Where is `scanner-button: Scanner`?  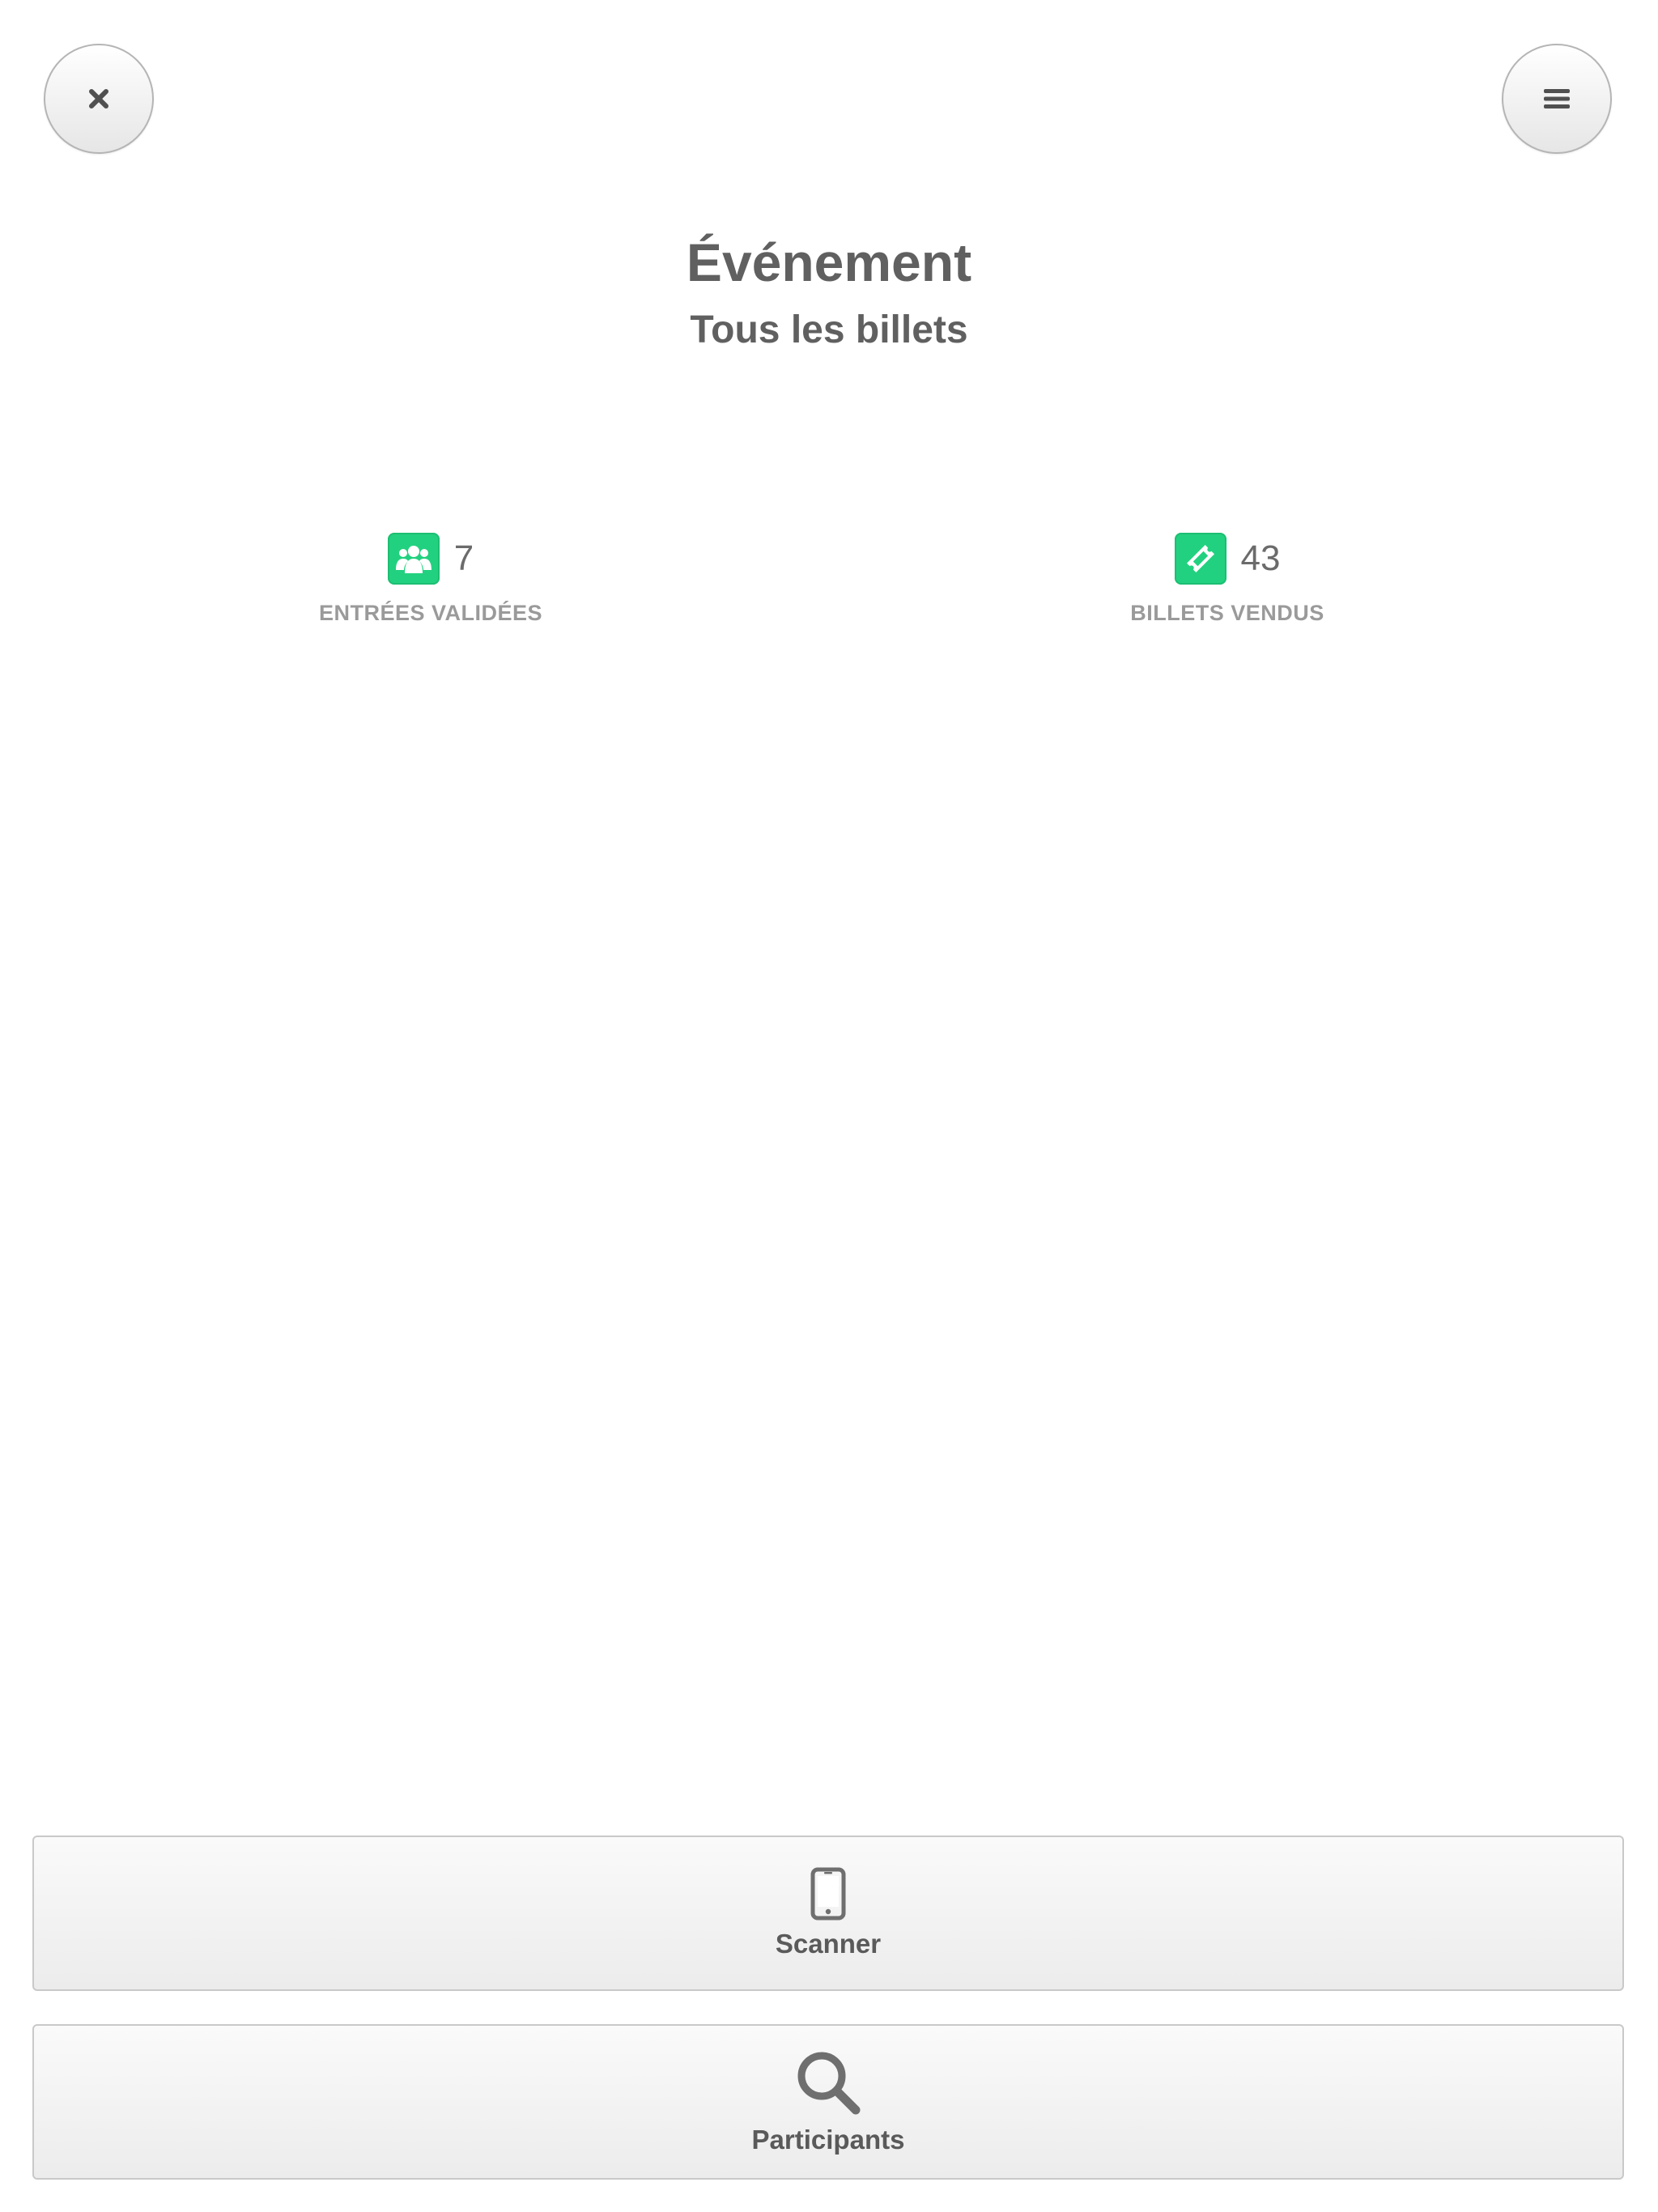 scanner-button: Scanner is located at coordinates (828, 1914).